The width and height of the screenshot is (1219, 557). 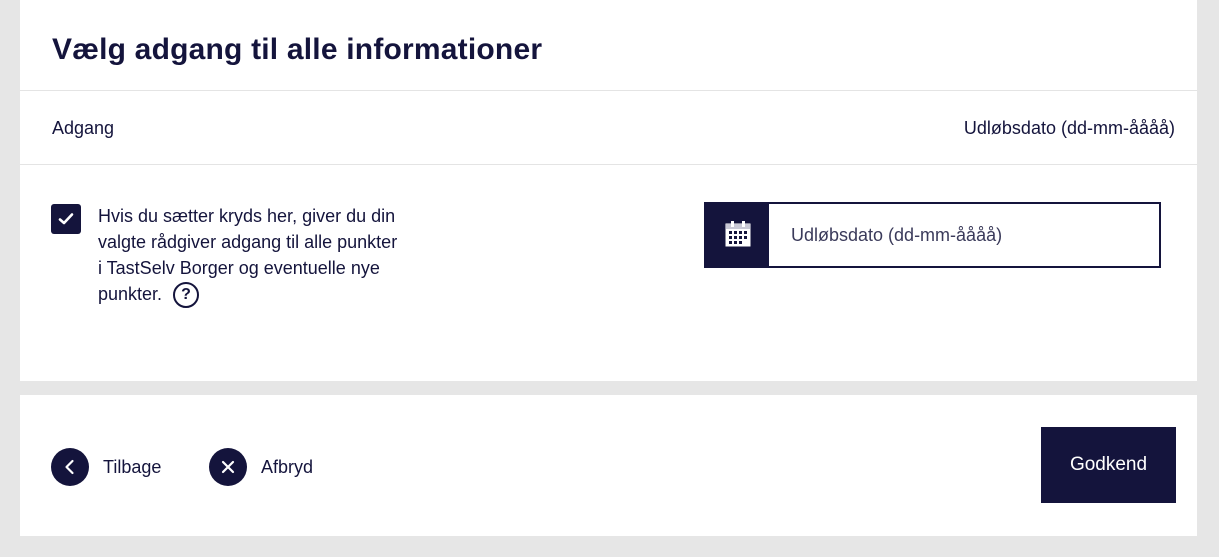 I want to click on expiry-date-input, so click(x=964, y=235).